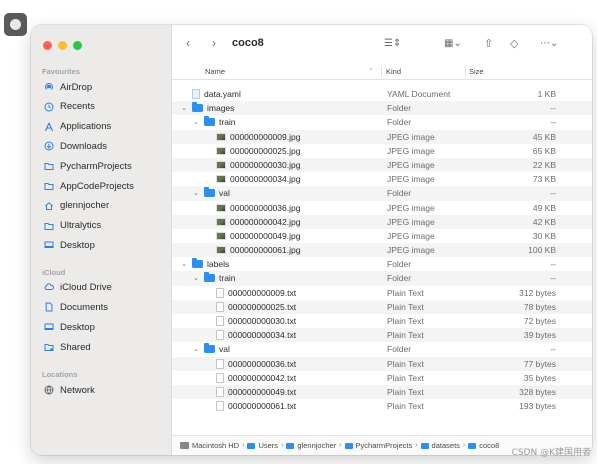 Image resolution: width=597 pixels, height=464 pixels. Describe the element at coordinates (15, 24) in the screenshot. I see `app-badge-icon` at that location.